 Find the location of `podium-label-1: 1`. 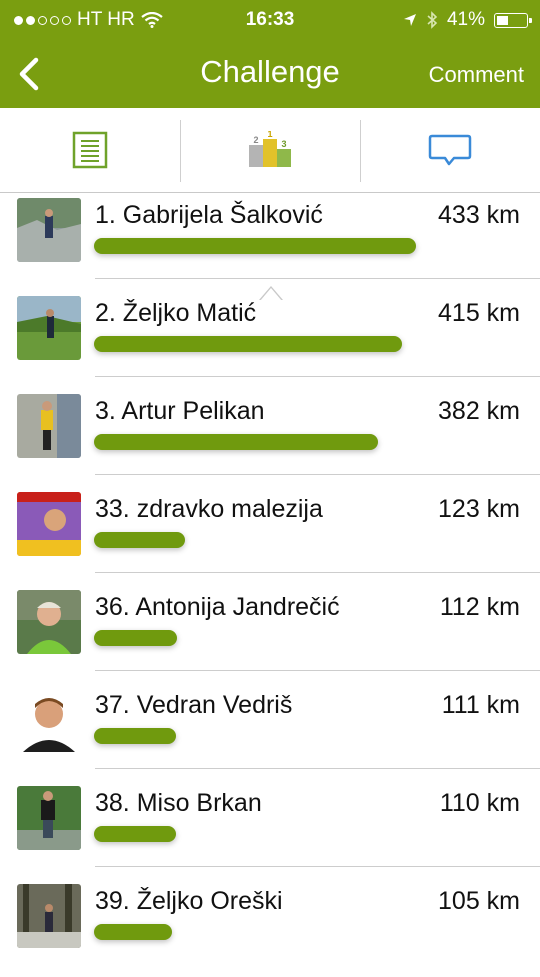

podium-label-1: 1 is located at coordinates (269, 135).